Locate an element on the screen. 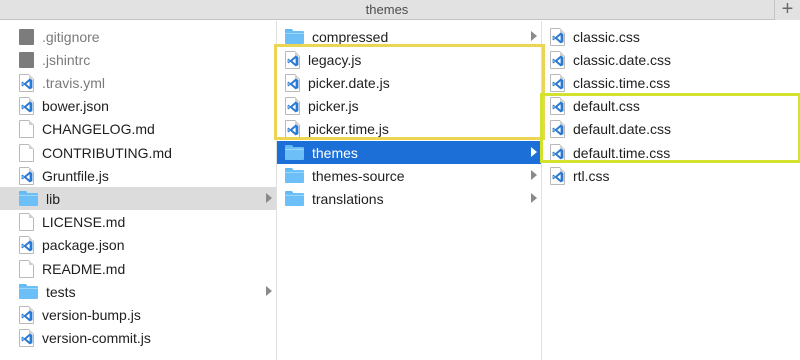 The width and height of the screenshot is (800, 360). item-name: Gruntfile.js is located at coordinates (75, 175).